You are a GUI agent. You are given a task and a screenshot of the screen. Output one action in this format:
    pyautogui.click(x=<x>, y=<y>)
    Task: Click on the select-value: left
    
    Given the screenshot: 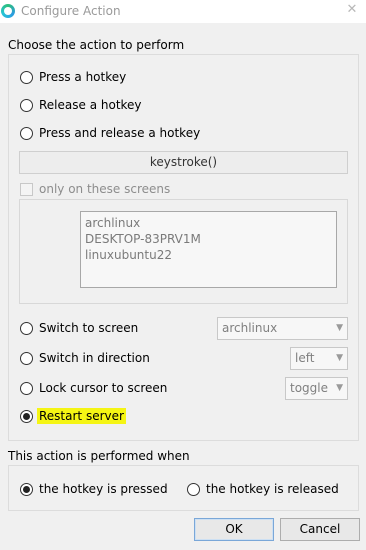 What is the action you would take?
    pyautogui.click(x=305, y=358)
    